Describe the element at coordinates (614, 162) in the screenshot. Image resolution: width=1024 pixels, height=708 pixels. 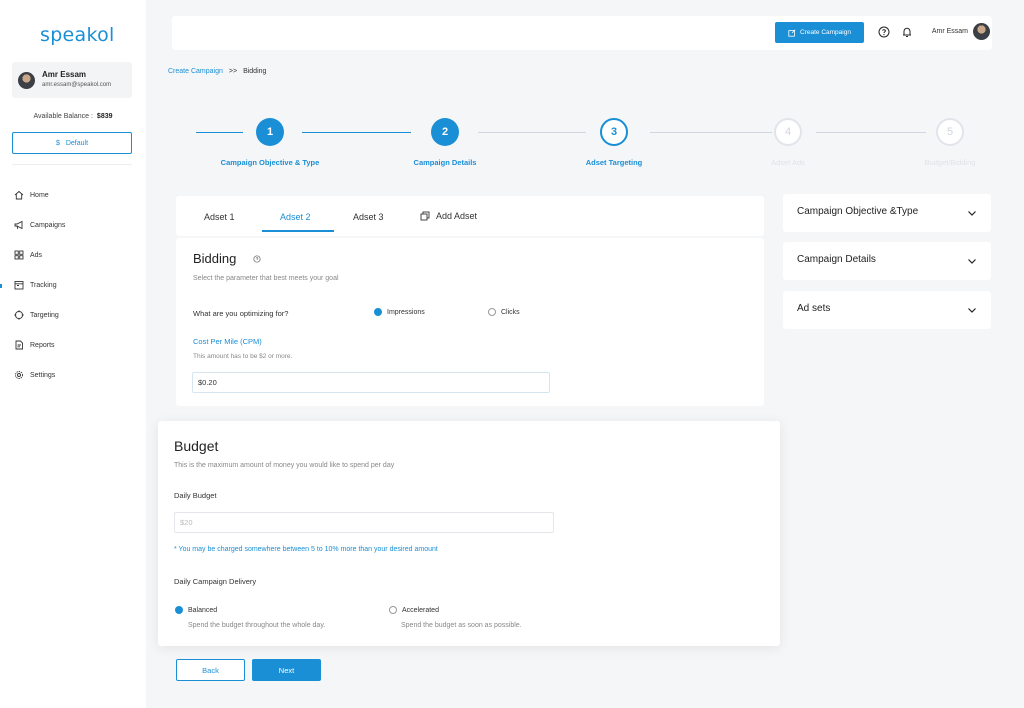
I see `step-3-label: Adset Targeting` at that location.